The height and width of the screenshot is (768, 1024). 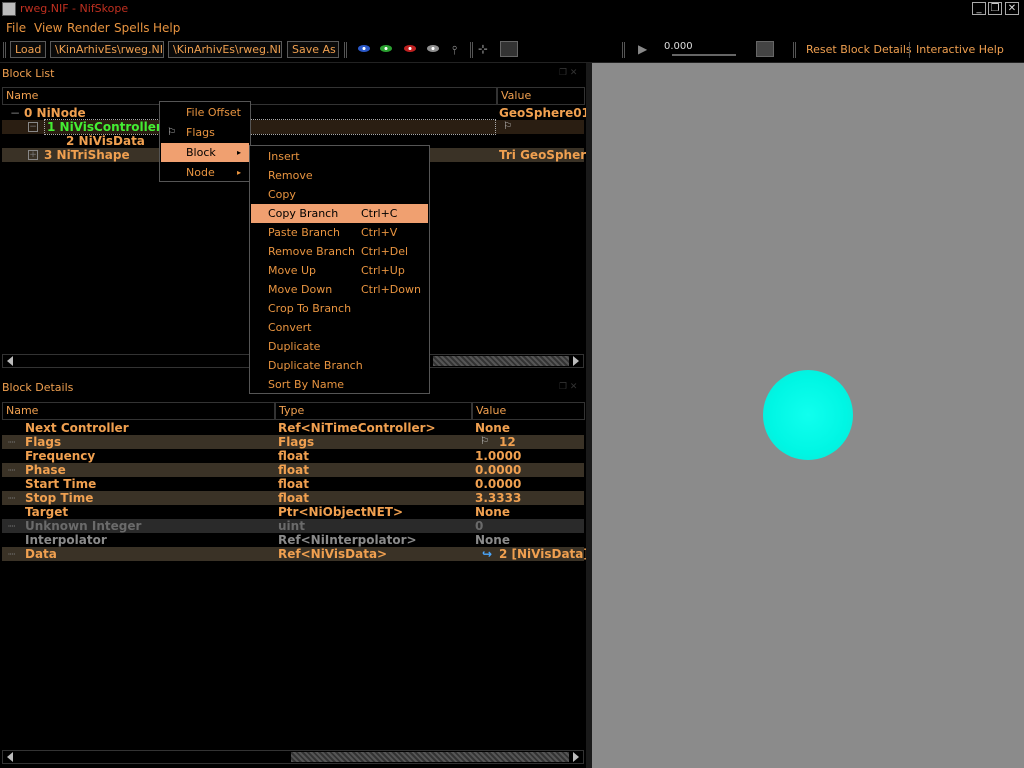 I want to click on details-row: Frequency float 1.0000, so click(x=293, y=456).